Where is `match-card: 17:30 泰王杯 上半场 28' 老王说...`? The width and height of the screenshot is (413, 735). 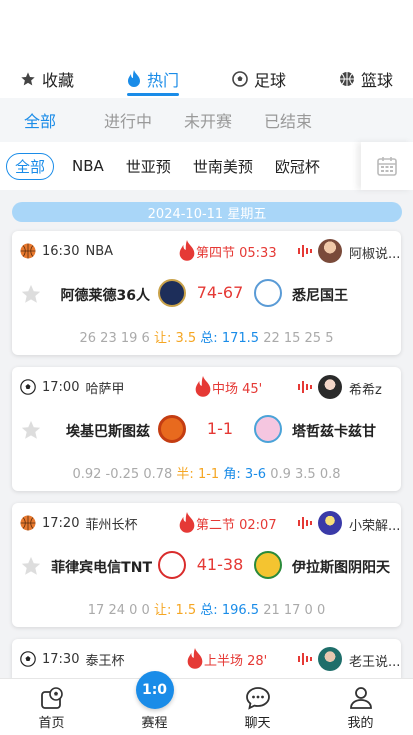
match-card: 17:30 泰王杯 上半场 28' 老王说... is located at coordinates (206, 659).